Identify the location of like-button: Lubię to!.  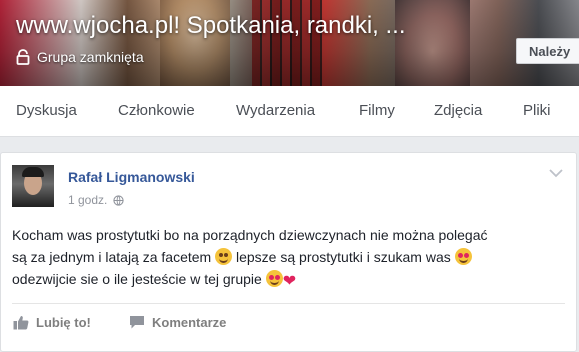
(52, 322).